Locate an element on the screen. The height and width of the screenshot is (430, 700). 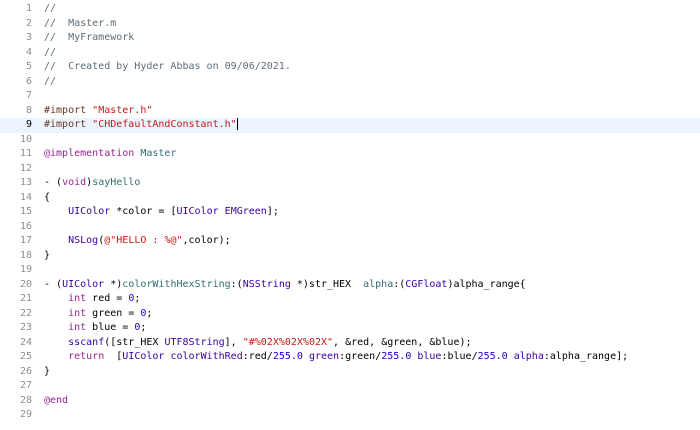
code-line: 27 is located at coordinates (350, 386).